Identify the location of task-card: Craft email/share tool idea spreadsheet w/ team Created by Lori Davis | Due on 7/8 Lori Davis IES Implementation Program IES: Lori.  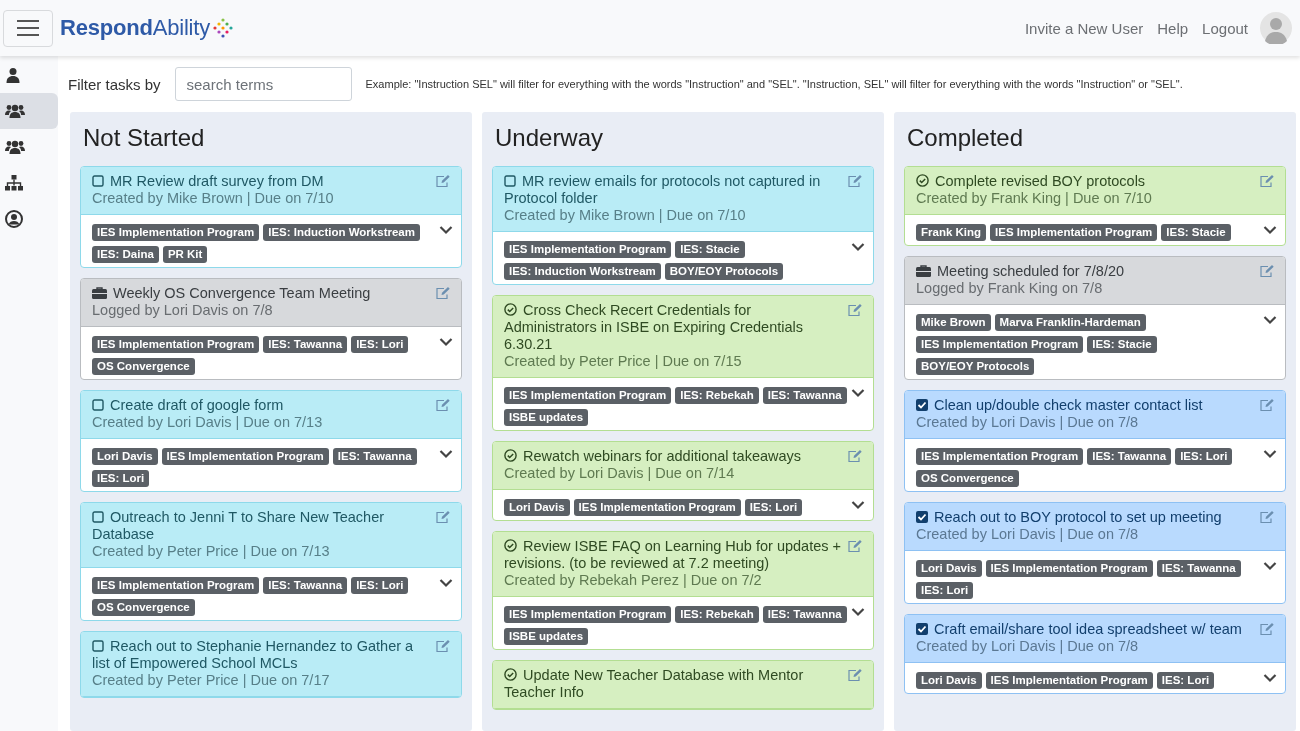
(1095, 654).